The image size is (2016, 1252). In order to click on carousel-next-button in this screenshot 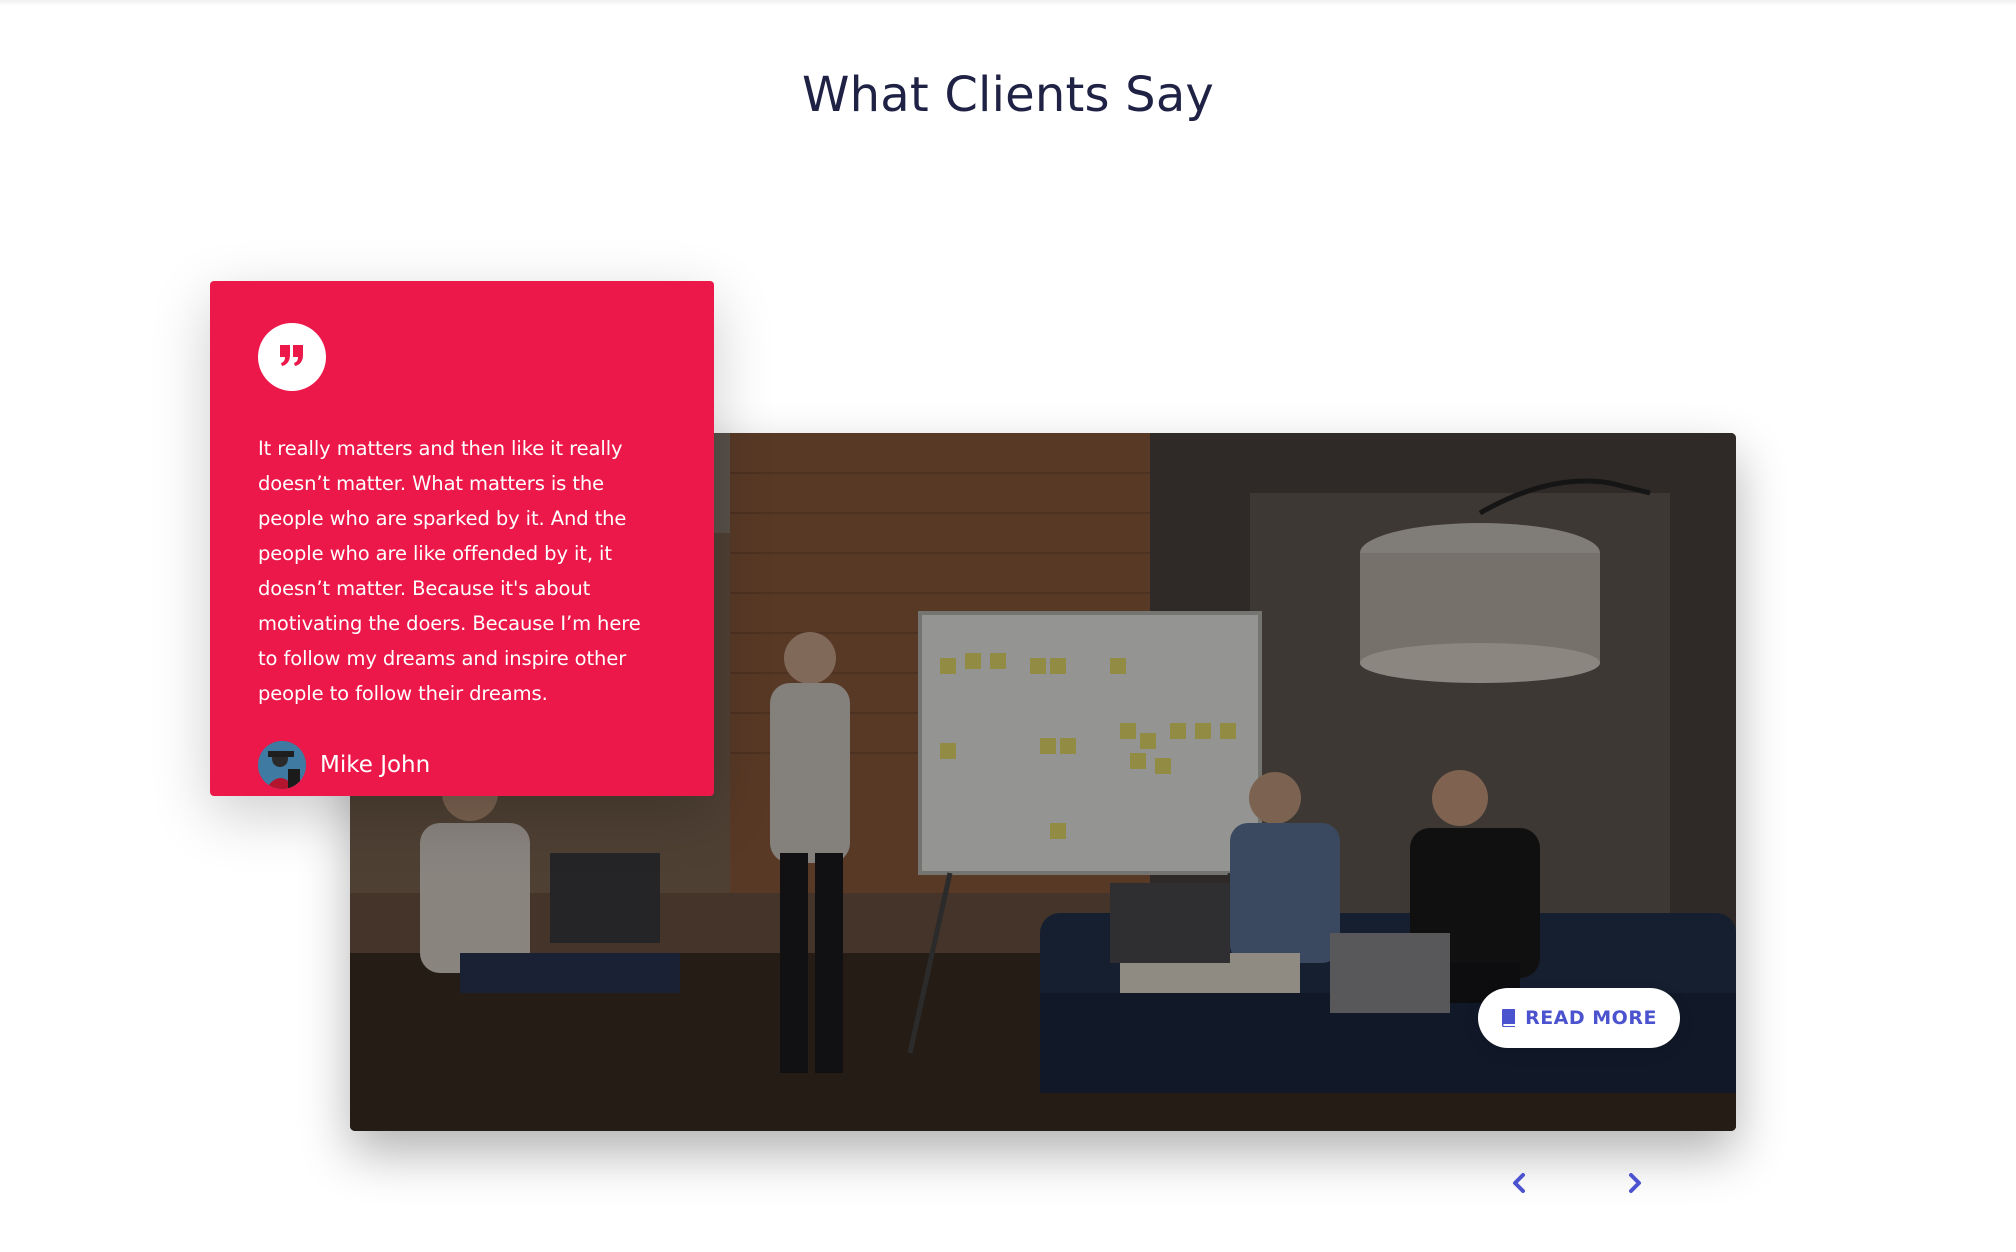, I will do `click(1635, 1185)`.